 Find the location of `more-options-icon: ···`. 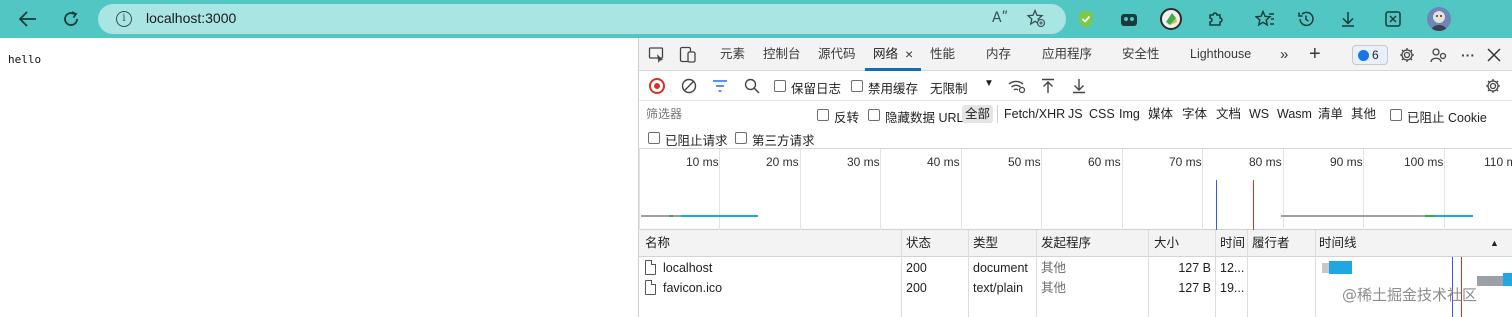

more-options-icon: ··· is located at coordinates (1468, 55).